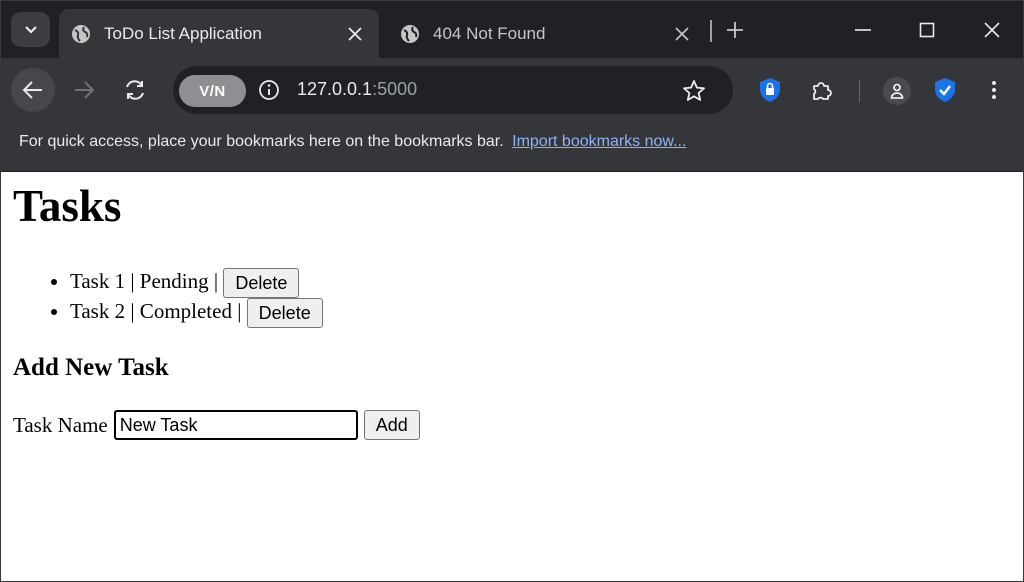  I want to click on password-manager-extension, so click(770, 90).